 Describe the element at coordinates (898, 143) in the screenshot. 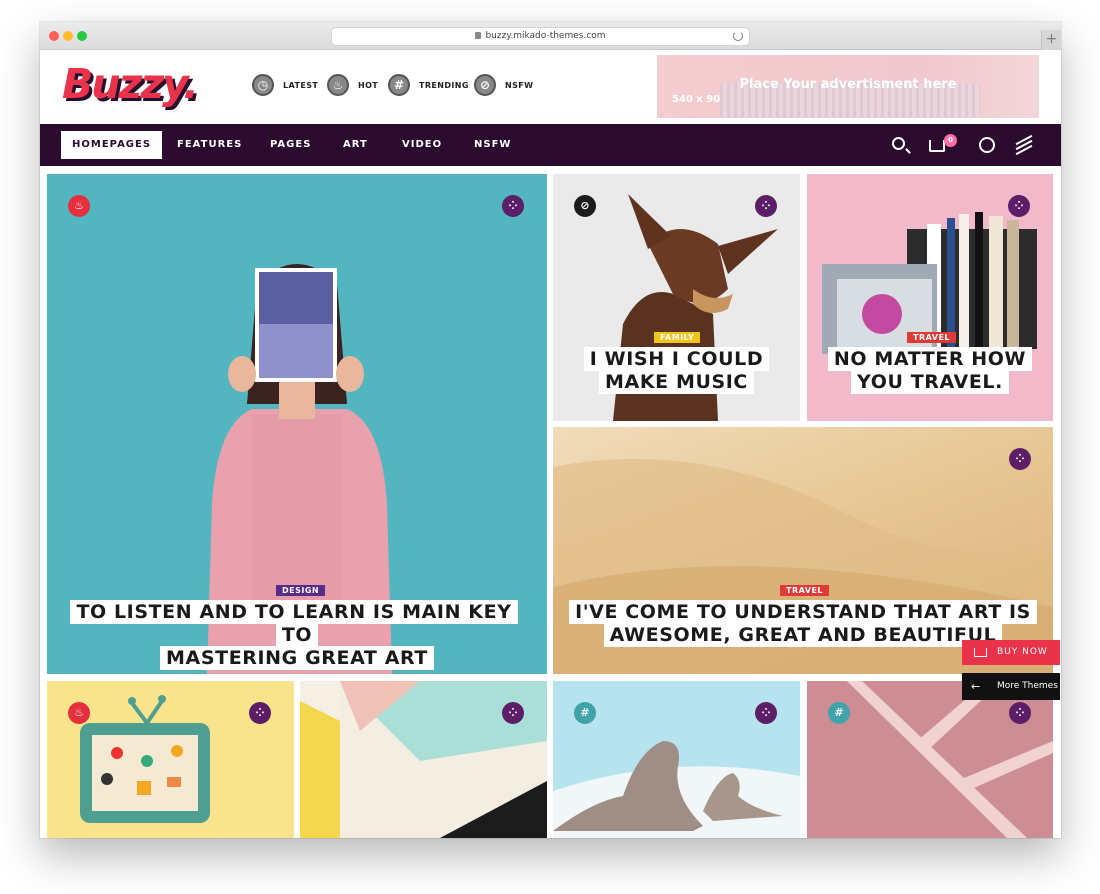

I see `search-icon` at that location.